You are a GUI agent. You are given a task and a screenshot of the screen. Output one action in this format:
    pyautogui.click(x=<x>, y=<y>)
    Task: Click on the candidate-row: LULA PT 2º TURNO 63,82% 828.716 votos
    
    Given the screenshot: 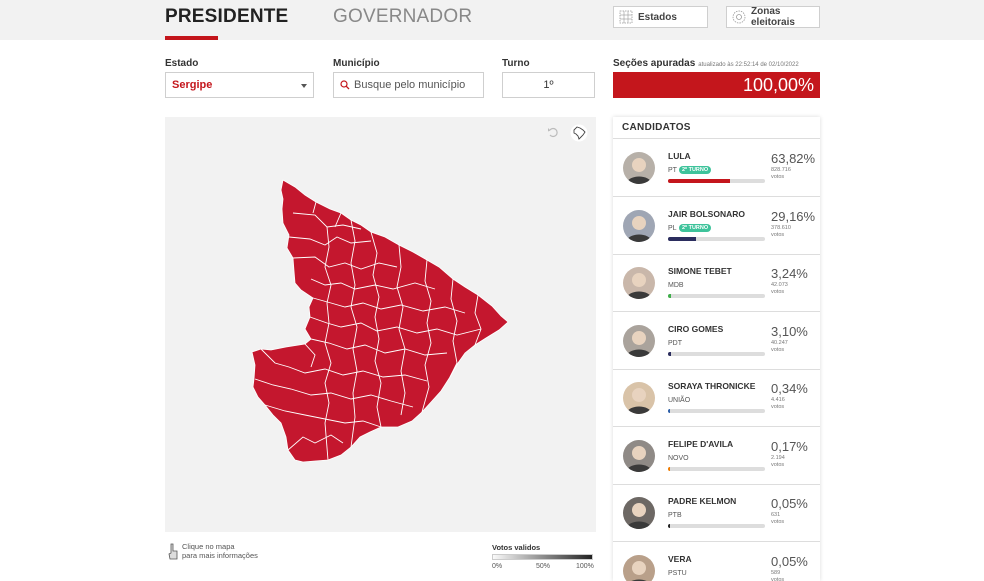 What is the action you would take?
    pyautogui.click(x=716, y=168)
    